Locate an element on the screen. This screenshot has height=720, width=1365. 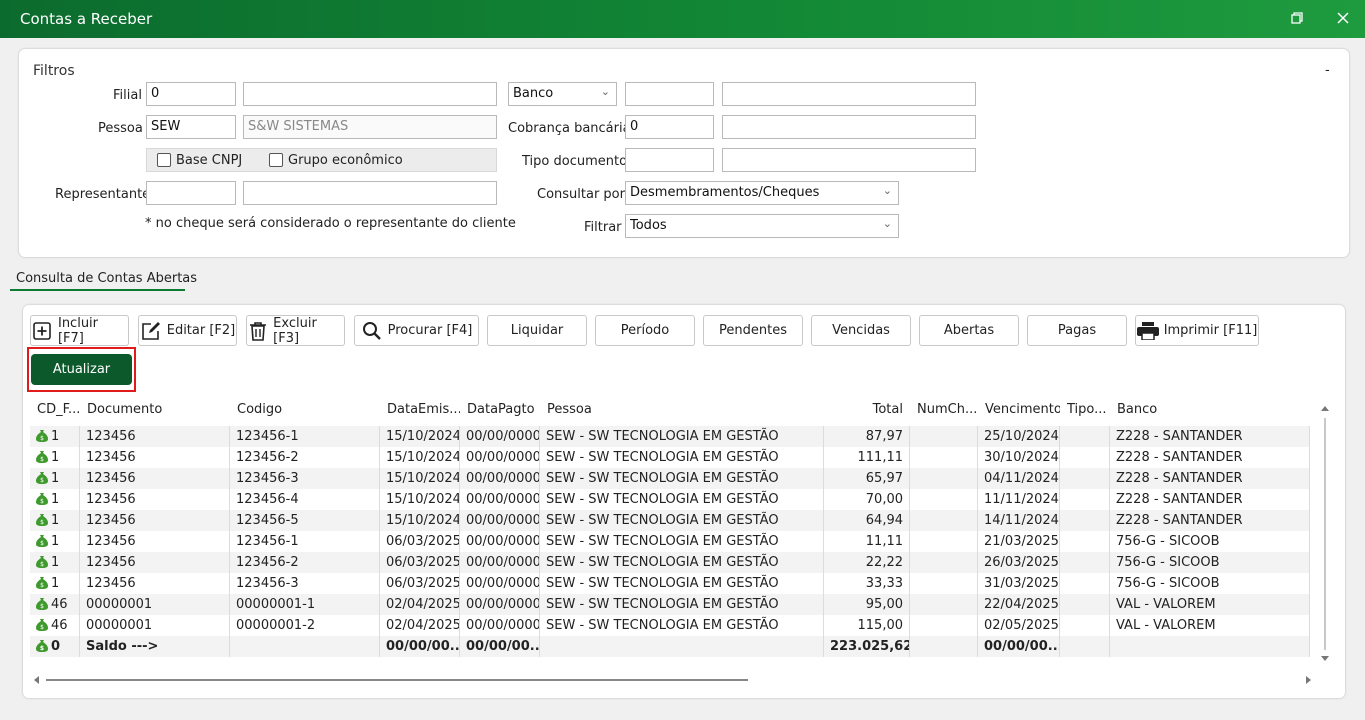
column-header: Banco is located at coordinates (1213, 413).